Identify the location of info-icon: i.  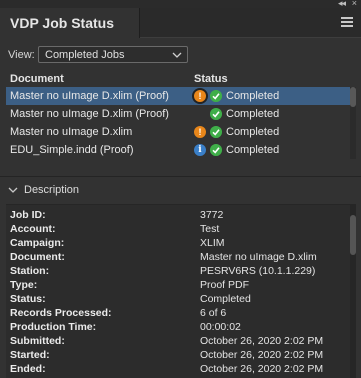
(200, 150).